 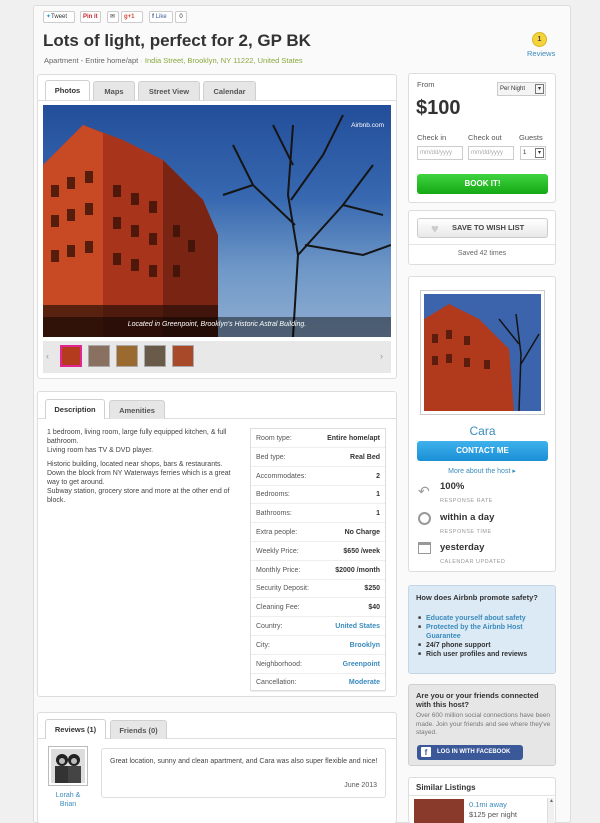 What do you see at coordinates (161, 17) in the screenshot?
I see `facebook-like-button: f Like` at bounding box center [161, 17].